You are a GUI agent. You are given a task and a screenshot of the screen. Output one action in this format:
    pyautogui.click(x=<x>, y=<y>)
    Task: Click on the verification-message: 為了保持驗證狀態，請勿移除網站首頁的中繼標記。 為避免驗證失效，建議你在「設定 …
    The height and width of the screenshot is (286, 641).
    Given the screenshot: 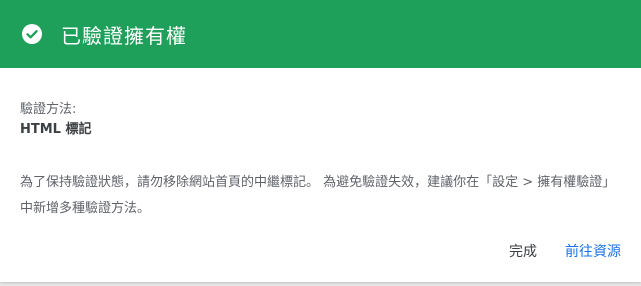 What is the action you would take?
    pyautogui.click(x=318, y=195)
    